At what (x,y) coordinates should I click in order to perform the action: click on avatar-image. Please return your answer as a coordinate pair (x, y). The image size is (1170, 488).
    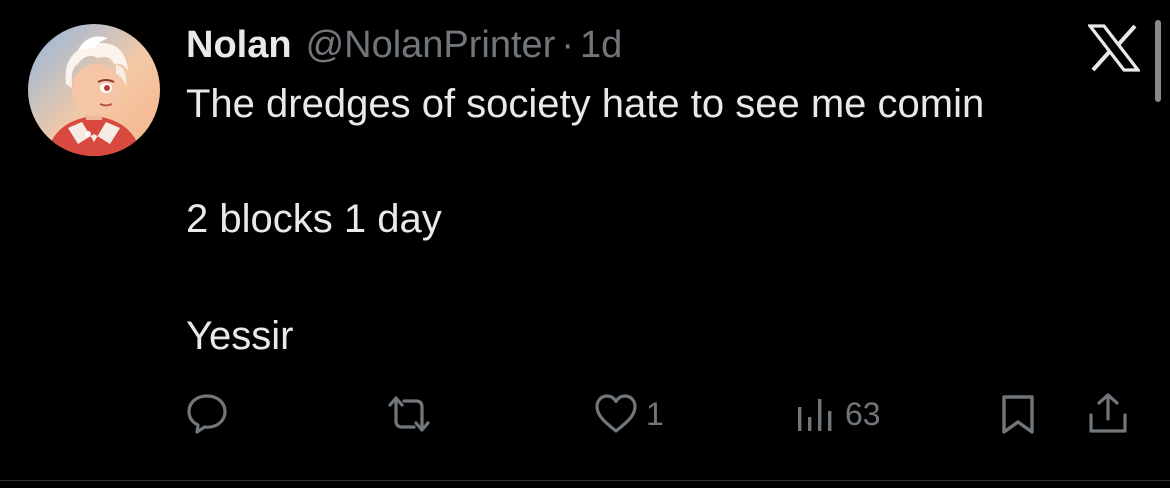
    Looking at the image, I should click on (94, 90).